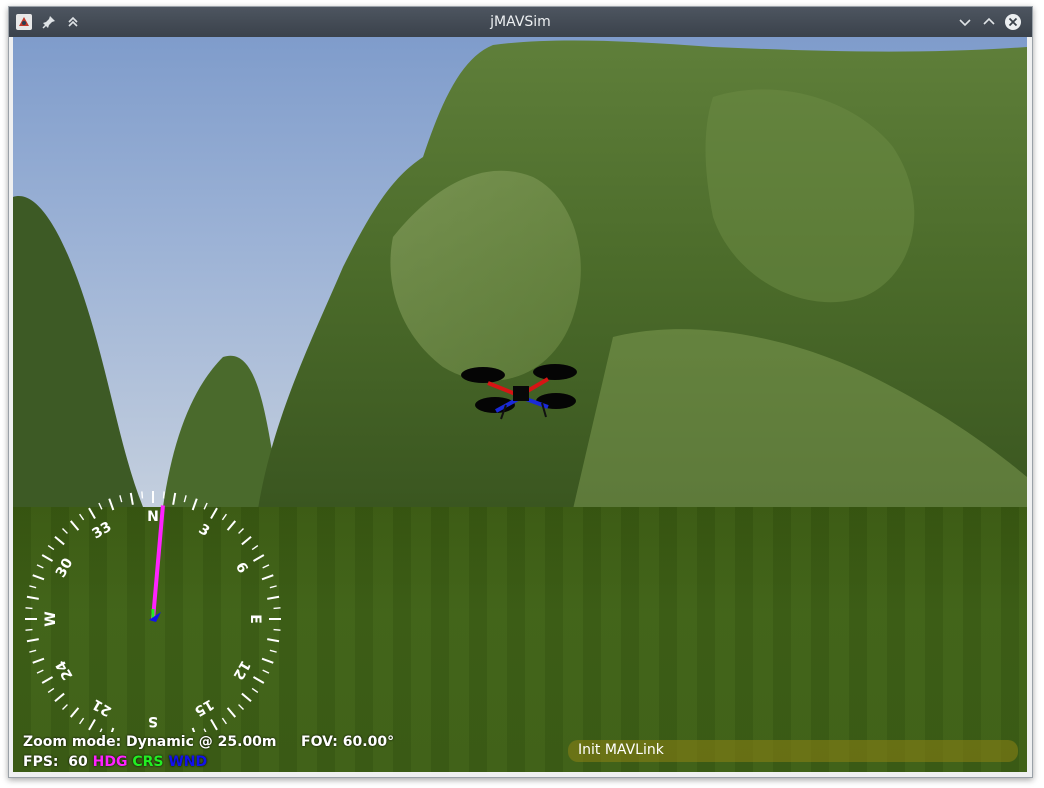 This screenshot has width=1044, height=788. I want to click on fps-readout: FPS: 60 HDG CRS WND, so click(115, 762).